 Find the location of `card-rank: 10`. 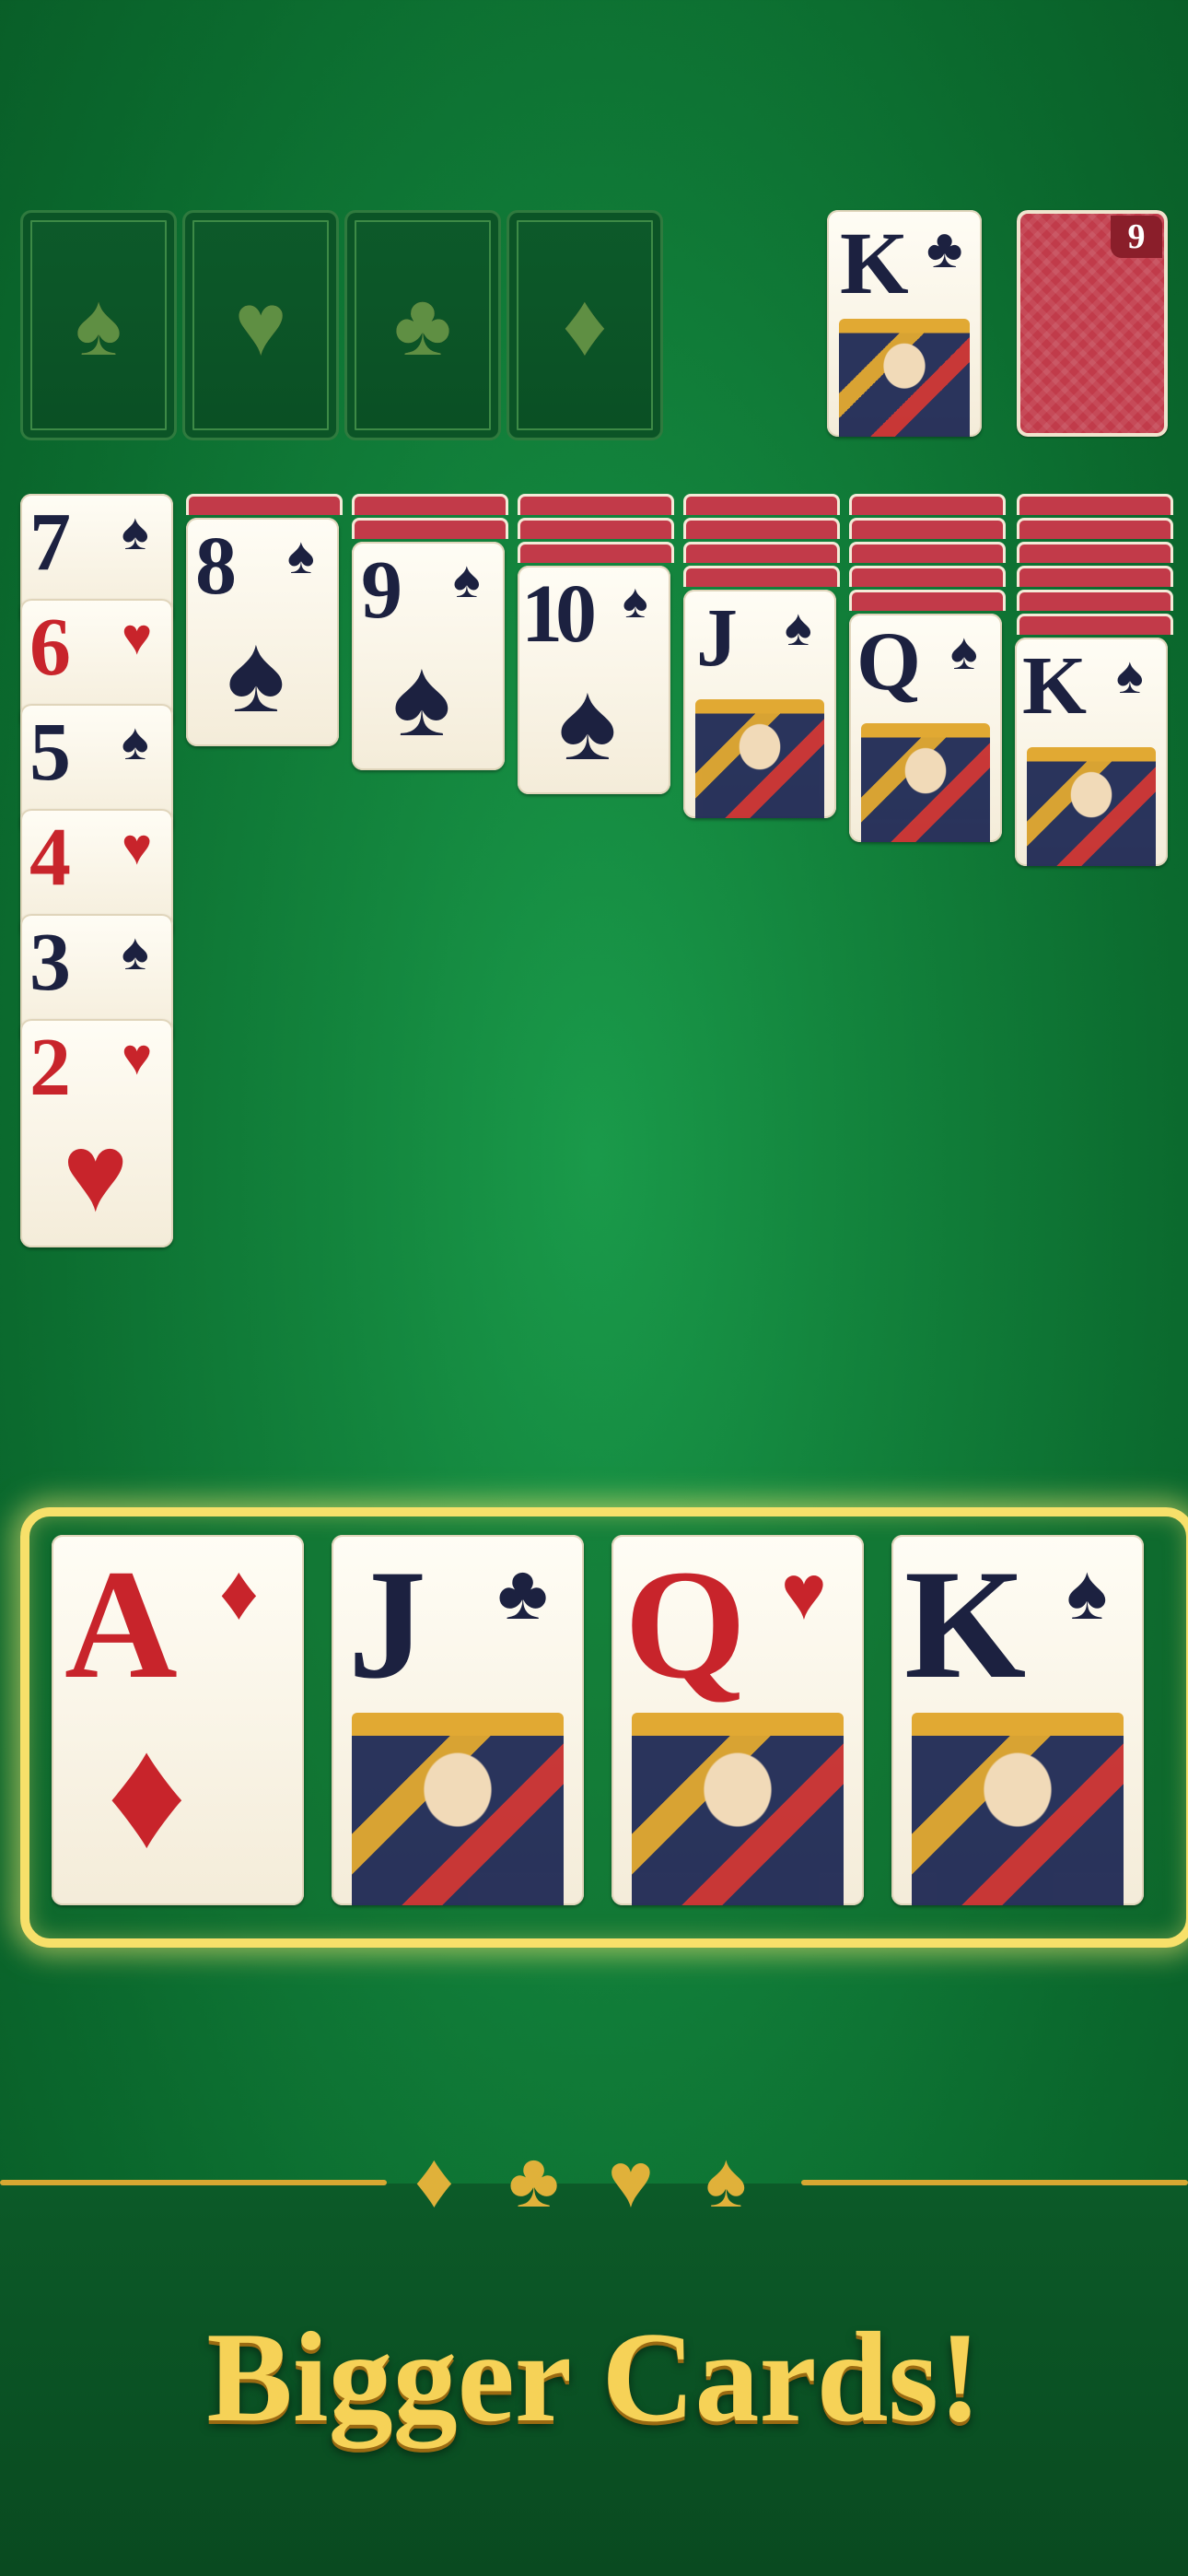

card-rank: 10 is located at coordinates (559, 614).